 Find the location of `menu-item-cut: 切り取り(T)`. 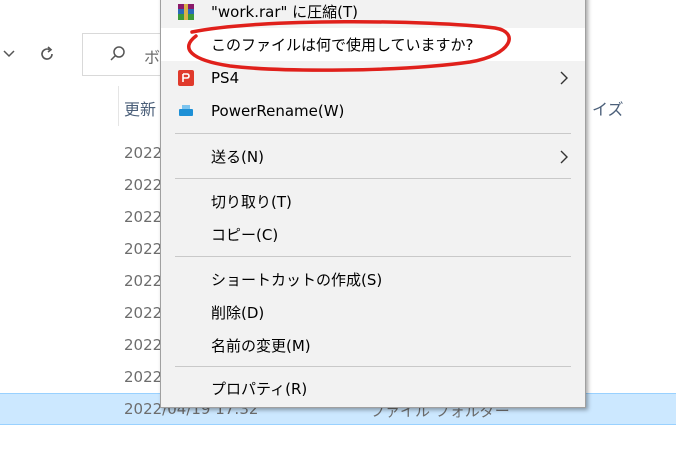

menu-item-cut: 切り取り(T) is located at coordinates (373, 201).